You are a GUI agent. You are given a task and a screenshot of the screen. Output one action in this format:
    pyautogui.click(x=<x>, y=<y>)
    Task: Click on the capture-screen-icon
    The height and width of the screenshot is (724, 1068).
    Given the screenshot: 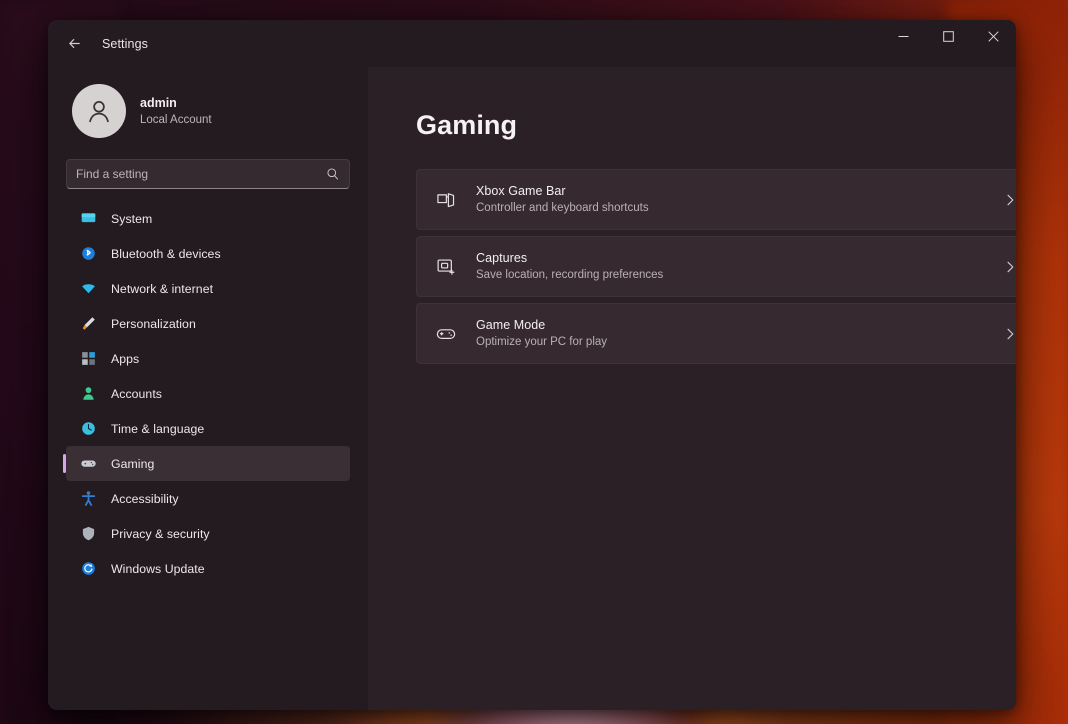 What is the action you would take?
    pyautogui.click(x=446, y=267)
    